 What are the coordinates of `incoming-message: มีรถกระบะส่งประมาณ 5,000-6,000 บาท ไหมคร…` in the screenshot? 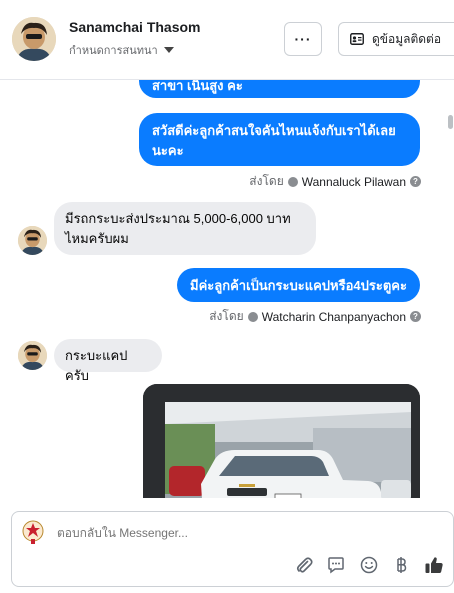 It's located at (185, 228).